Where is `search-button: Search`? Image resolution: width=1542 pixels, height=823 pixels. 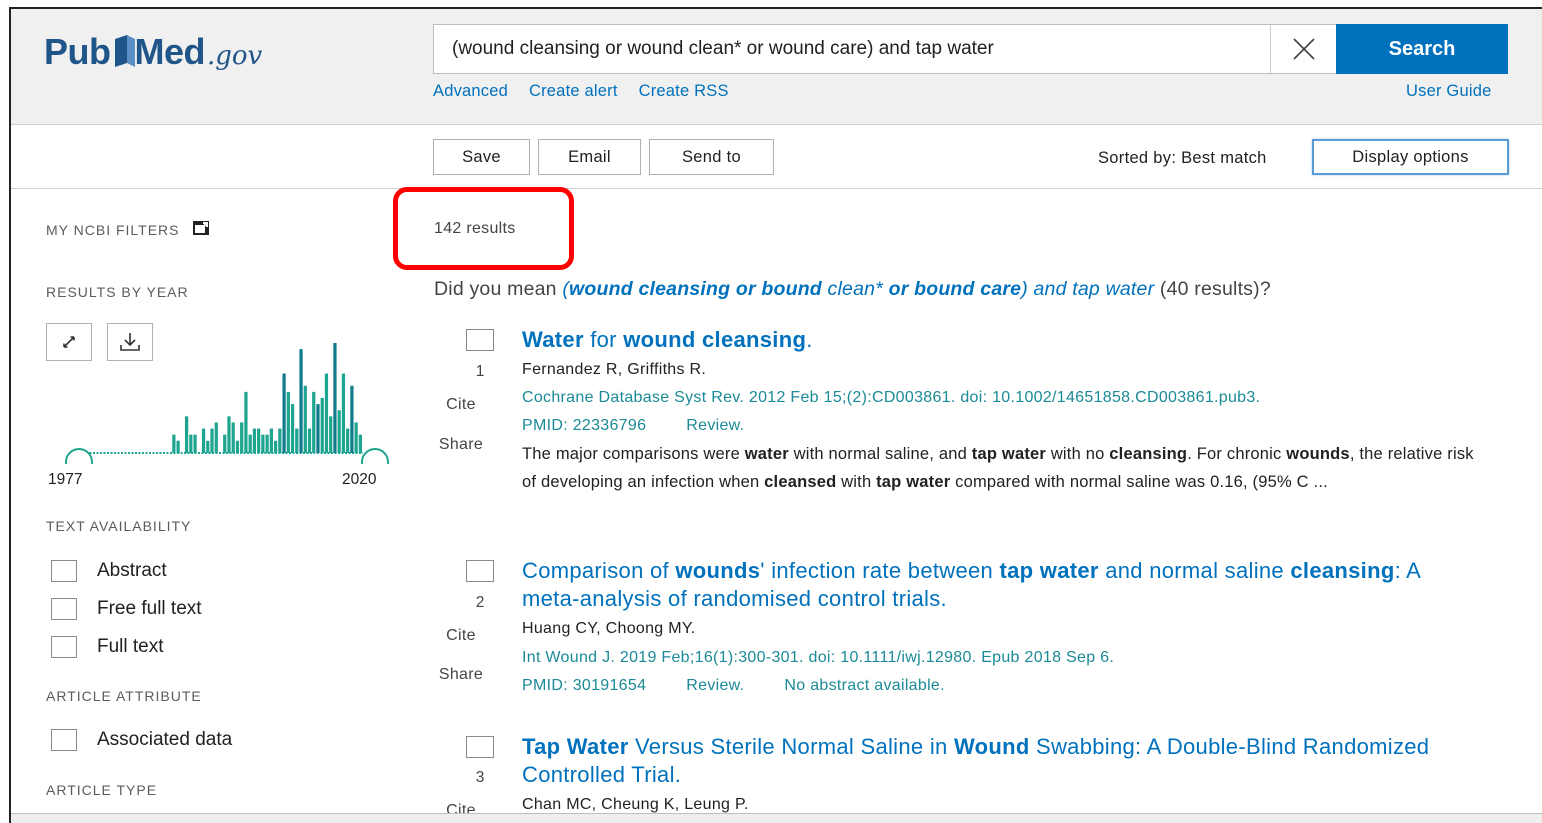 search-button: Search is located at coordinates (1422, 49).